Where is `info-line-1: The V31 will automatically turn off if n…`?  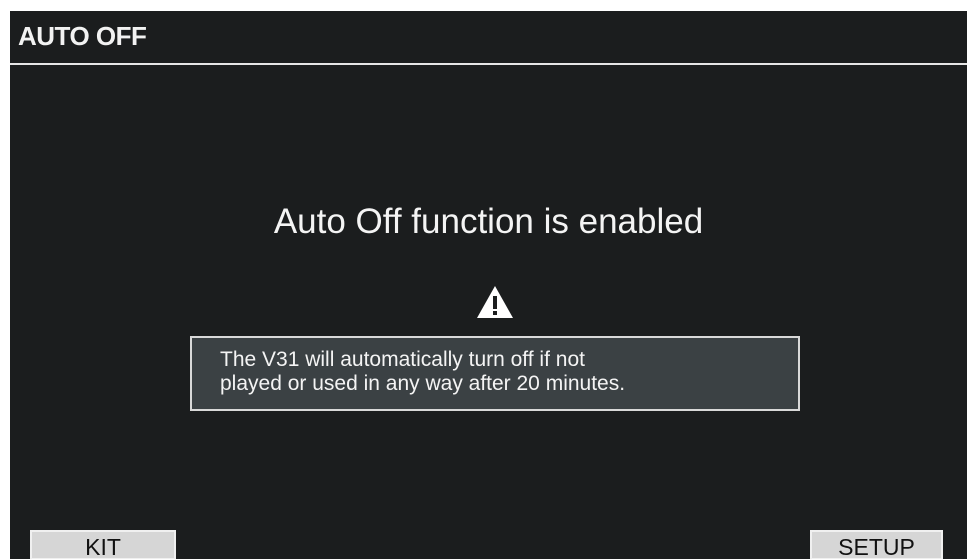 info-line-1: The V31 will automatically turn off if n… is located at coordinates (402, 359).